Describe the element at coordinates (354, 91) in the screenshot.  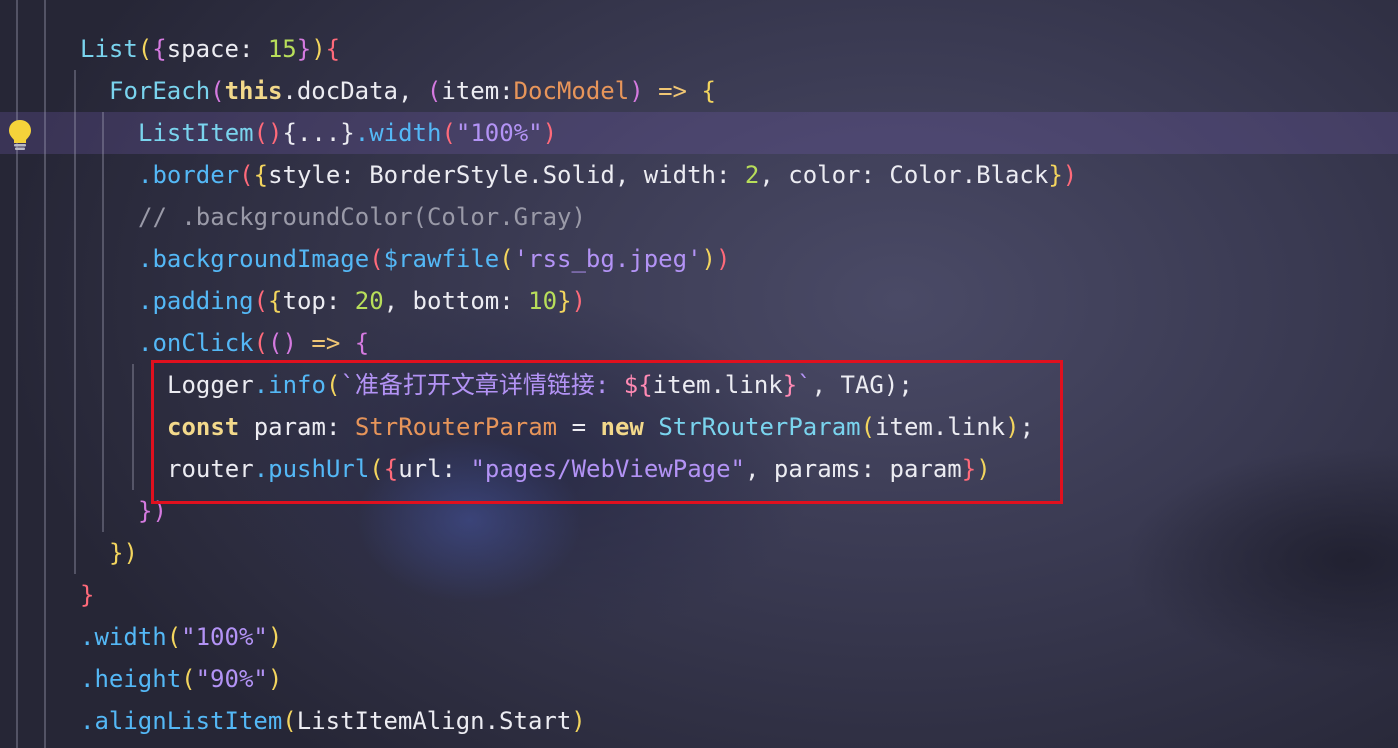
I see `code-token: .docData,` at that location.